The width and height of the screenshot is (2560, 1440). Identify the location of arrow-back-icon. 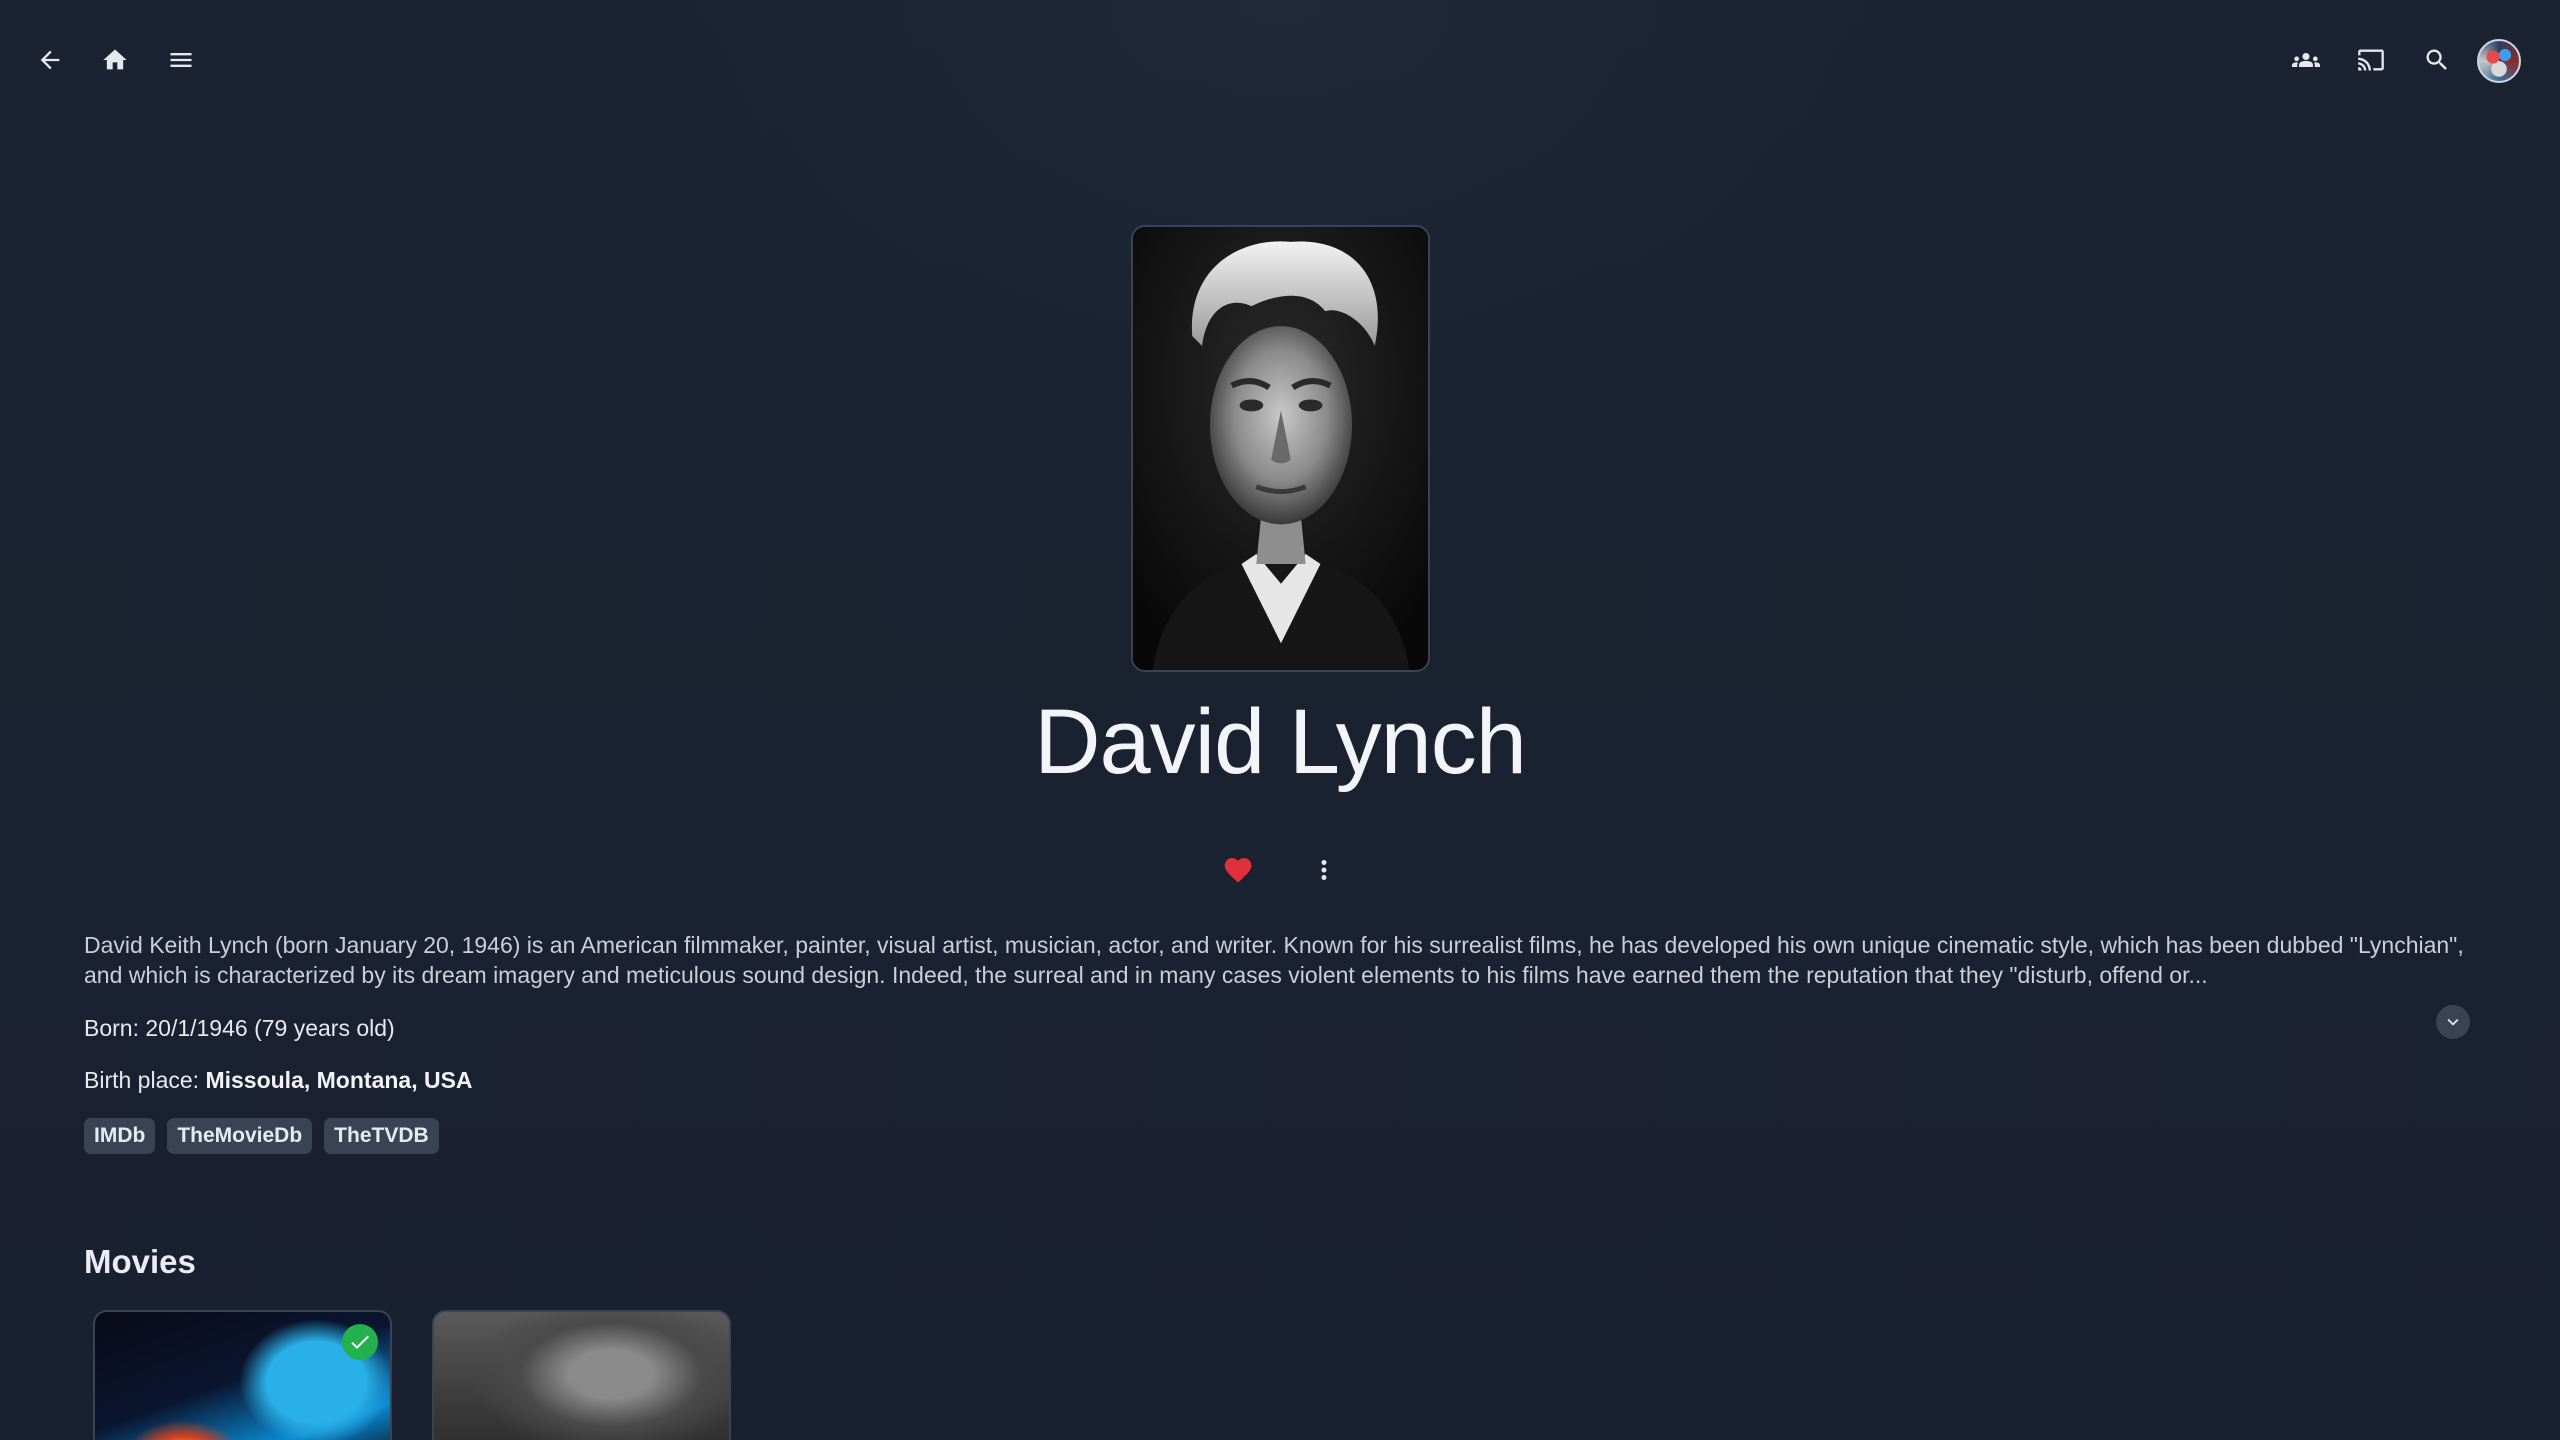
(50, 60).